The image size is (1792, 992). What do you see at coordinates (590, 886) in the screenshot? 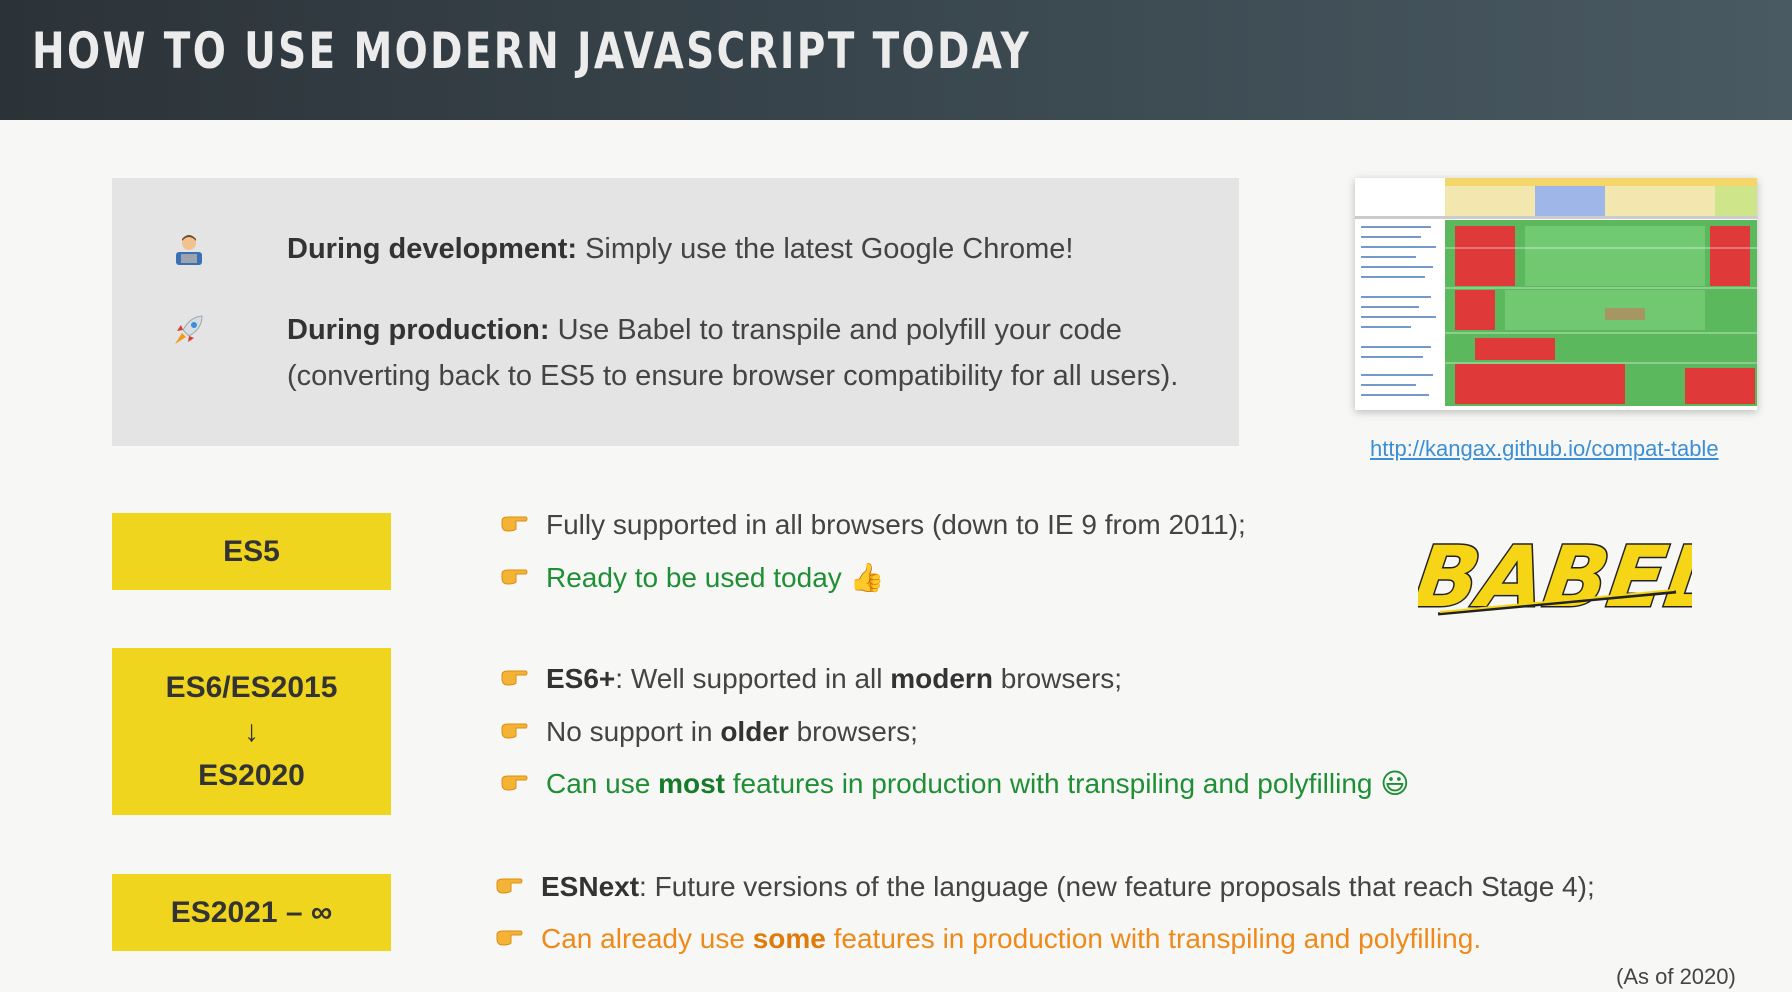
I see `esnext-label: ESNext` at bounding box center [590, 886].